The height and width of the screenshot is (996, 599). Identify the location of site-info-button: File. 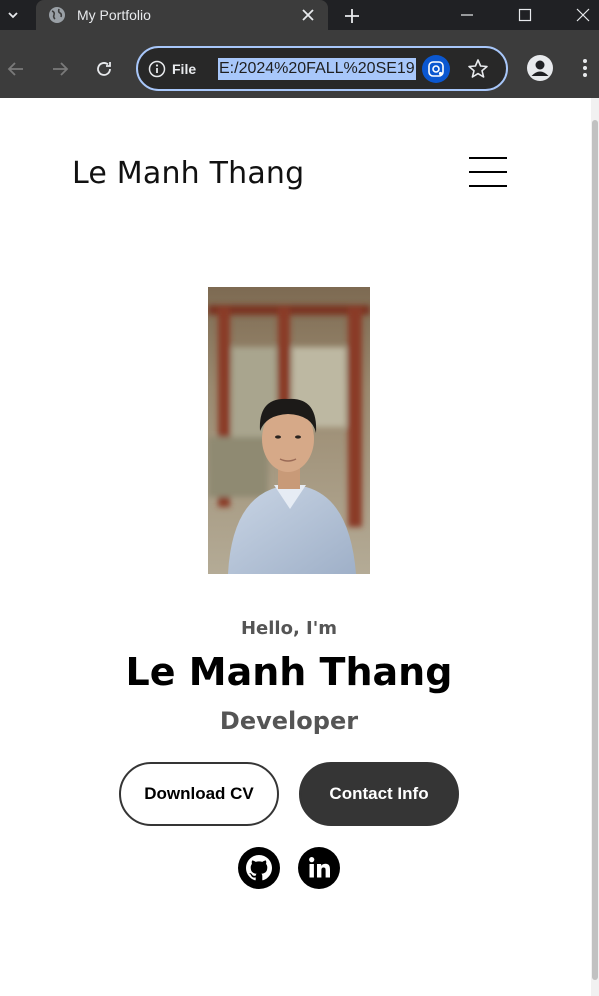
(172, 69).